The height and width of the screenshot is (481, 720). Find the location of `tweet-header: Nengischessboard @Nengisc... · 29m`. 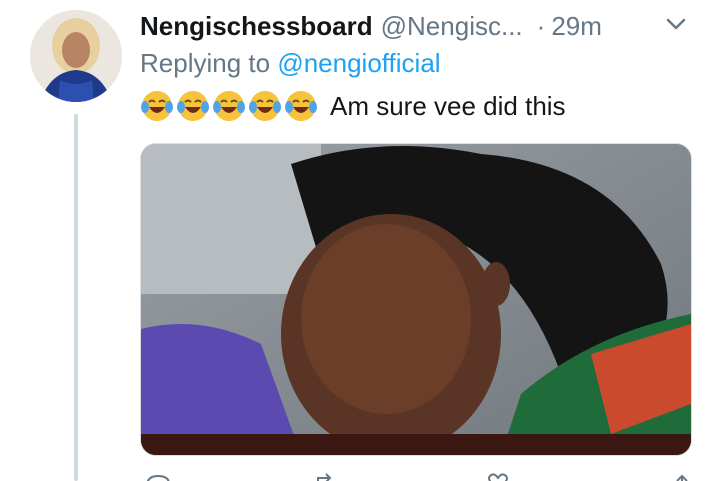

tweet-header: Nengischessboard @Nengisc... · 29m is located at coordinates (420, 26).